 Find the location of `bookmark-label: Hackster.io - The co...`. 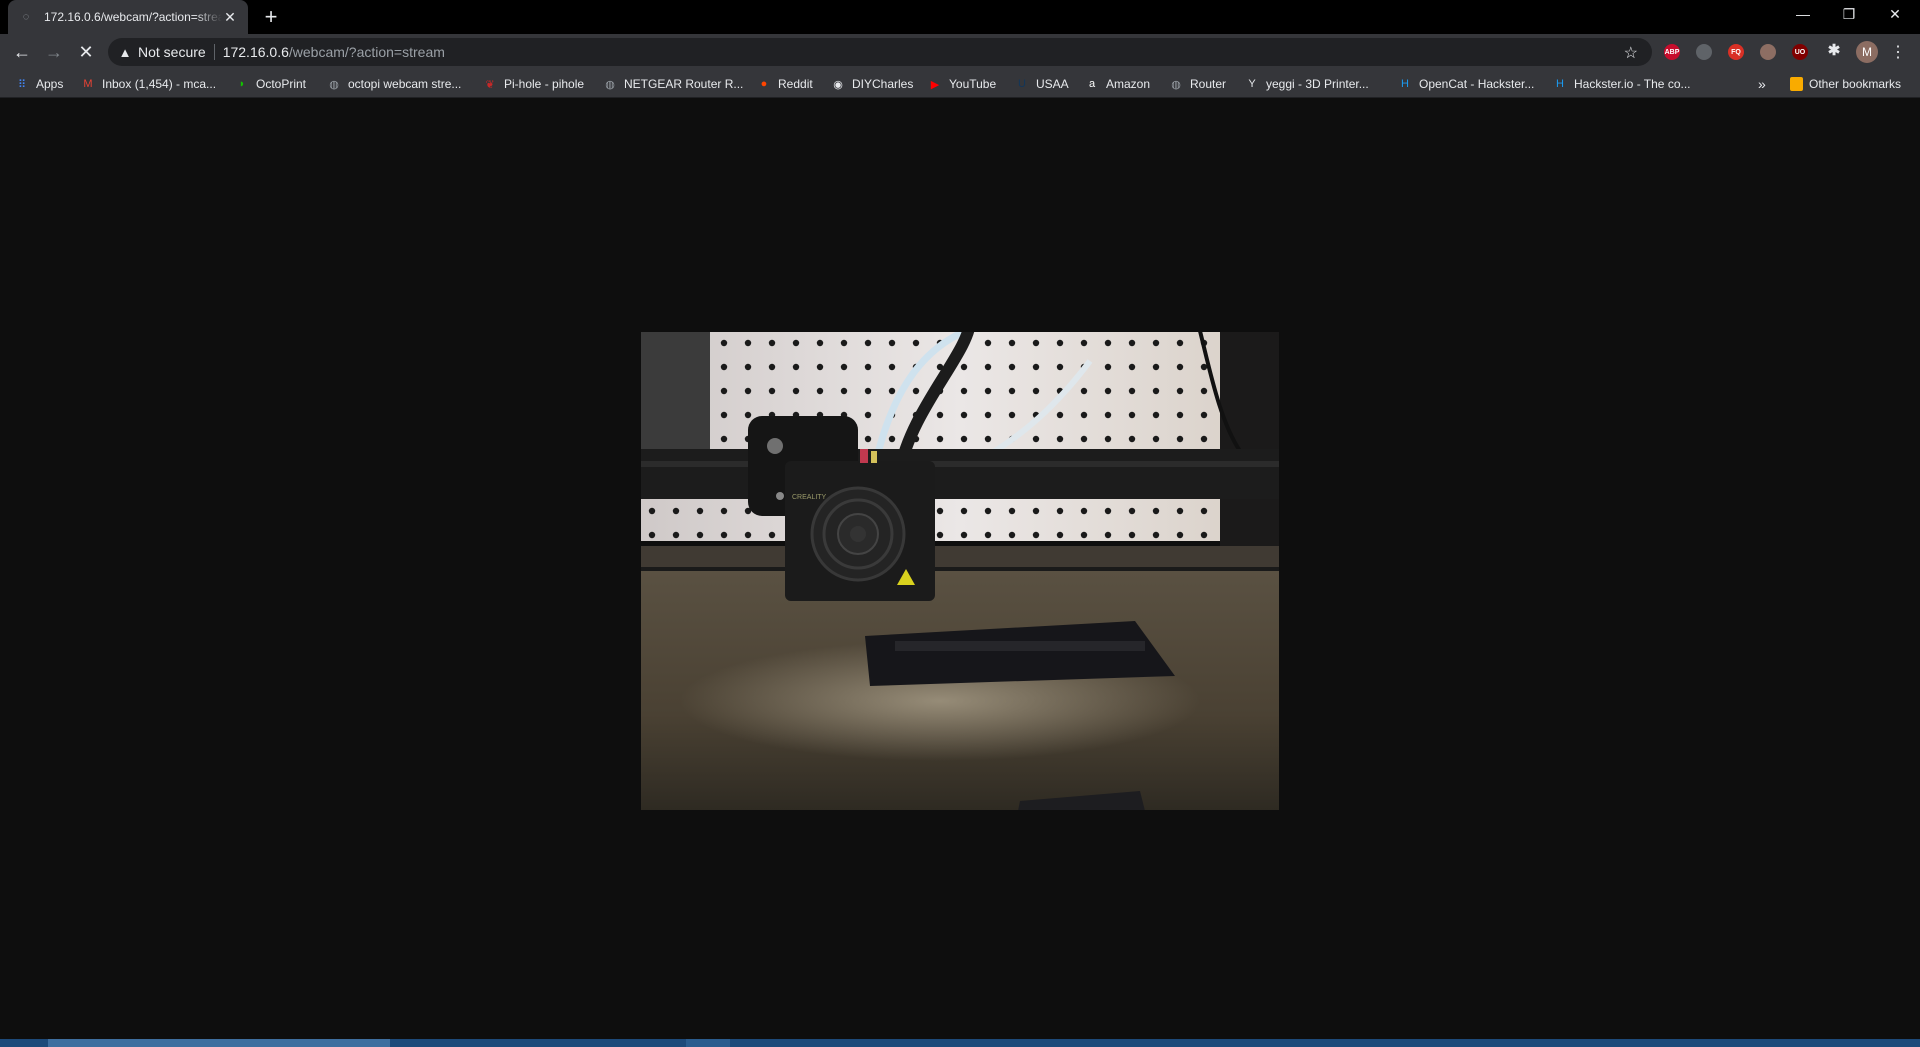

bookmark-label: Hackster.io - The co... is located at coordinates (1632, 84).